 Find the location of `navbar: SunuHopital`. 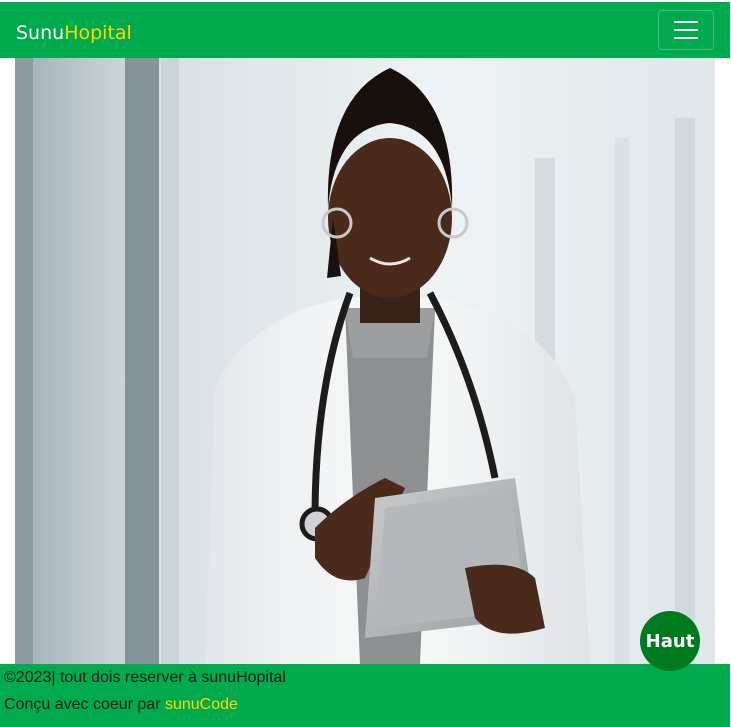

navbar: SunuHopital is located at coordinates (365, 30).